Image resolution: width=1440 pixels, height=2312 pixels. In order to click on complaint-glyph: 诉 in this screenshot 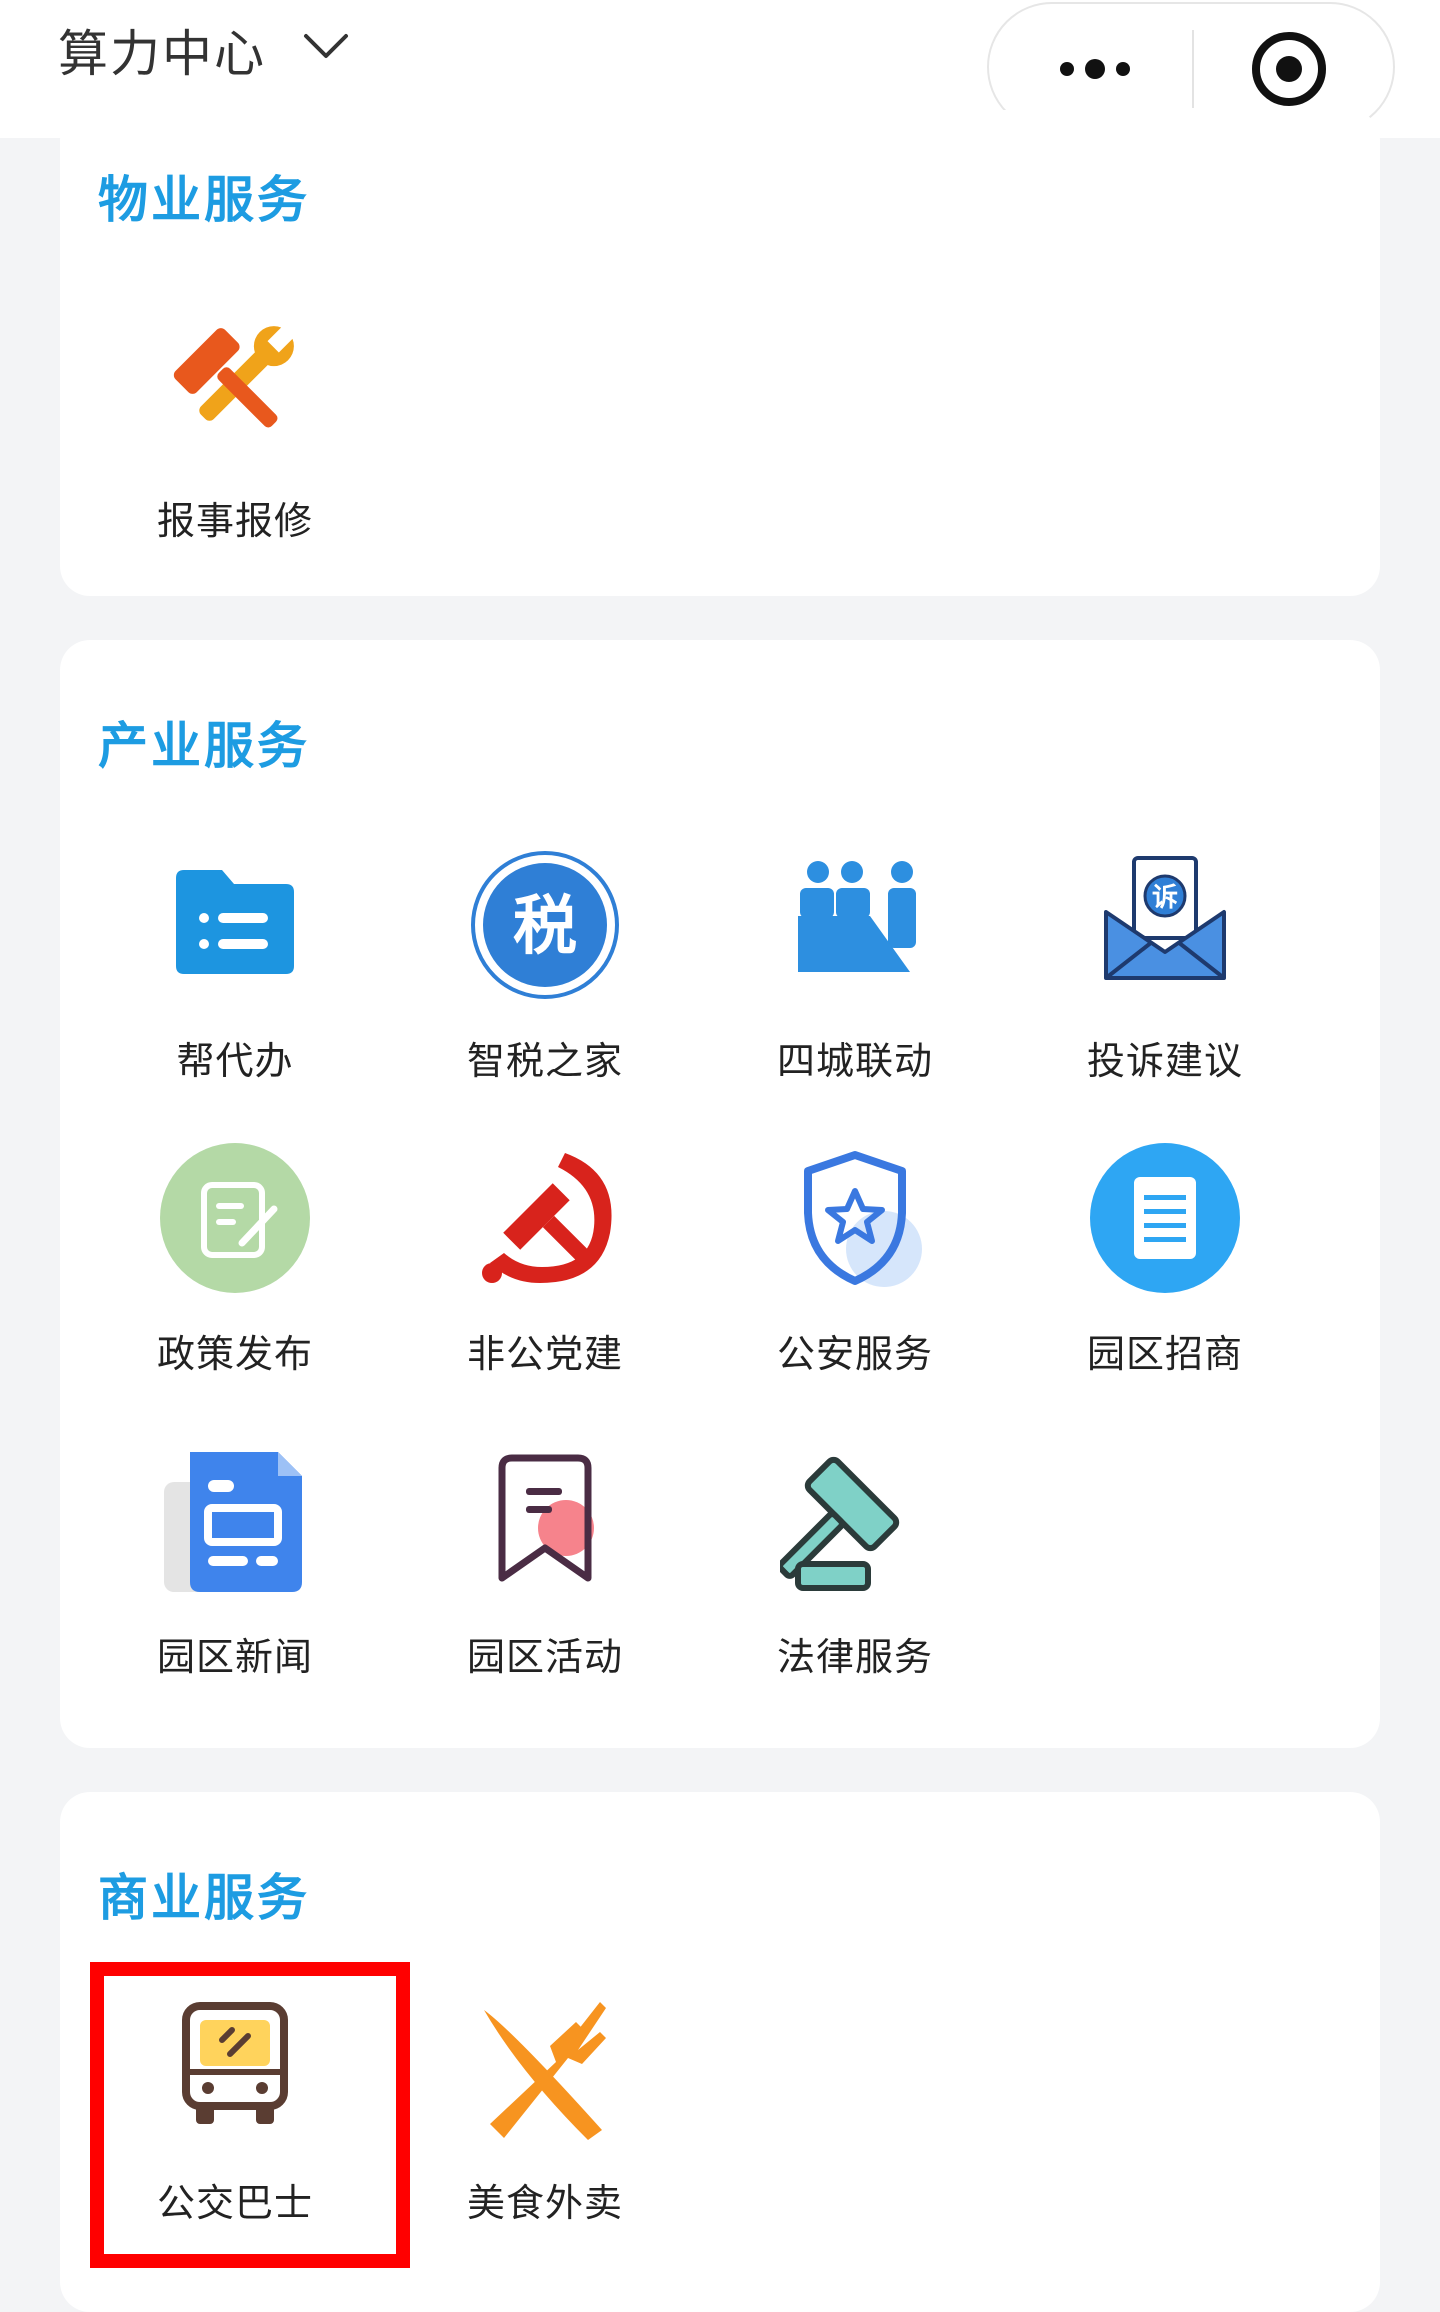, I will do `click(1165, 898)`.